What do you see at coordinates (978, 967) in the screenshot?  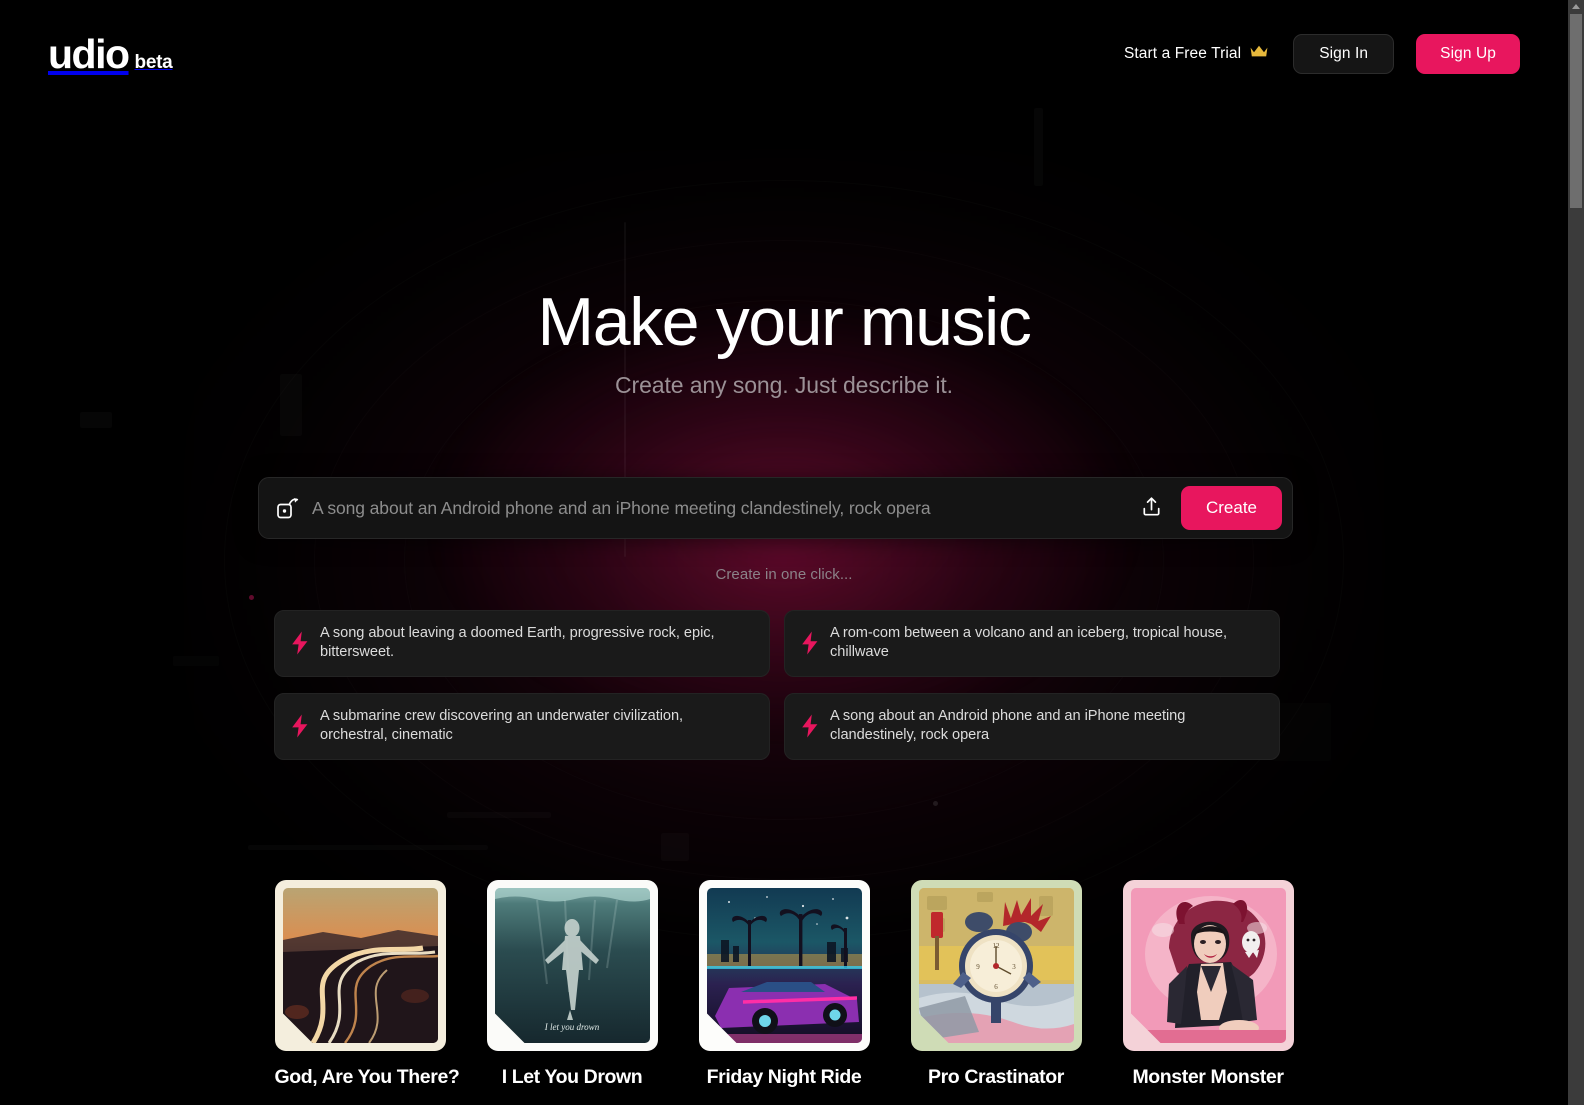 I see `svg-text: 9` at bounding box center [978, 967].